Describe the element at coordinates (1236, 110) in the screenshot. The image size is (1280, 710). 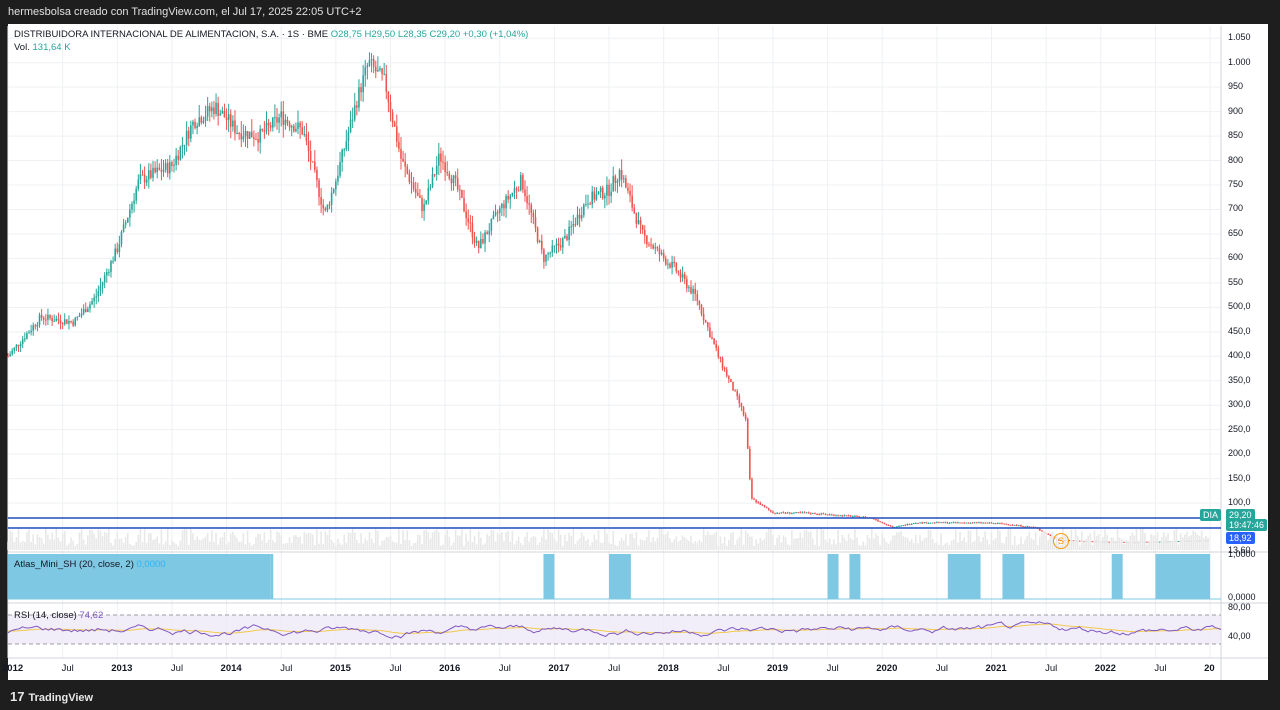
I see `price-tick-label: 900` at that location.